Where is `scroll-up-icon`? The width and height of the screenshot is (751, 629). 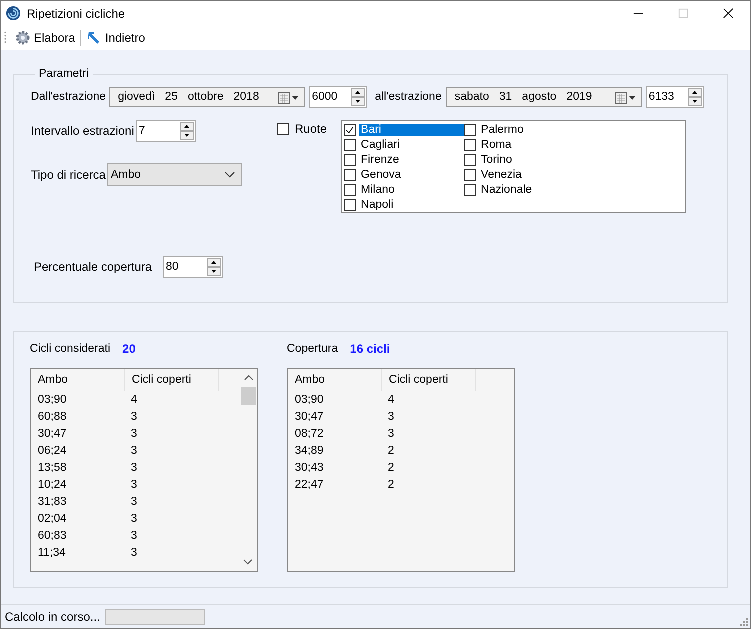
scroll-up-icon is located at coordinates (249, 378).